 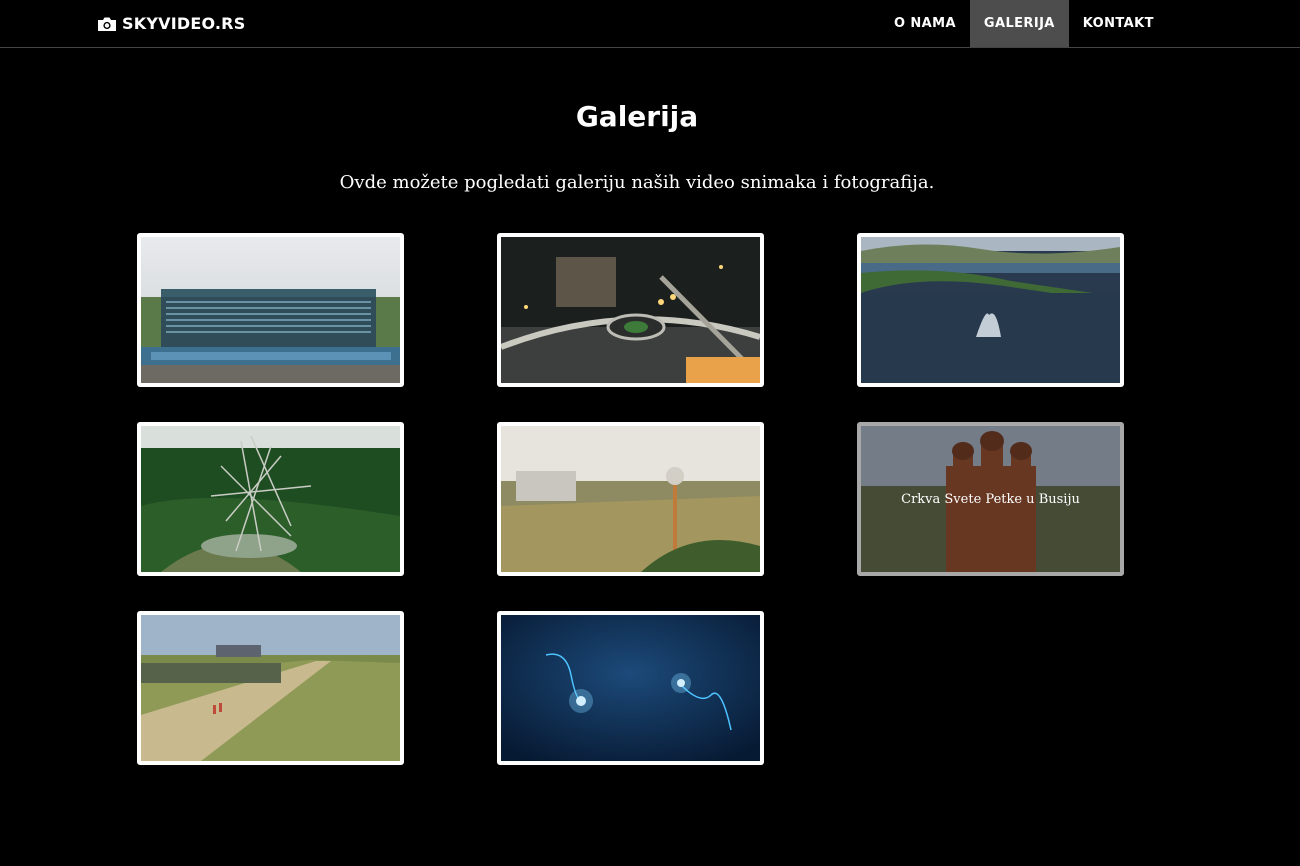 What do you see at coordinates (650, 24) in the screenshot?
I see `top-navbar: SKYVIDEO.RS O NAMA GALERIJA KONTAKT` at bounding box center [650, 24].